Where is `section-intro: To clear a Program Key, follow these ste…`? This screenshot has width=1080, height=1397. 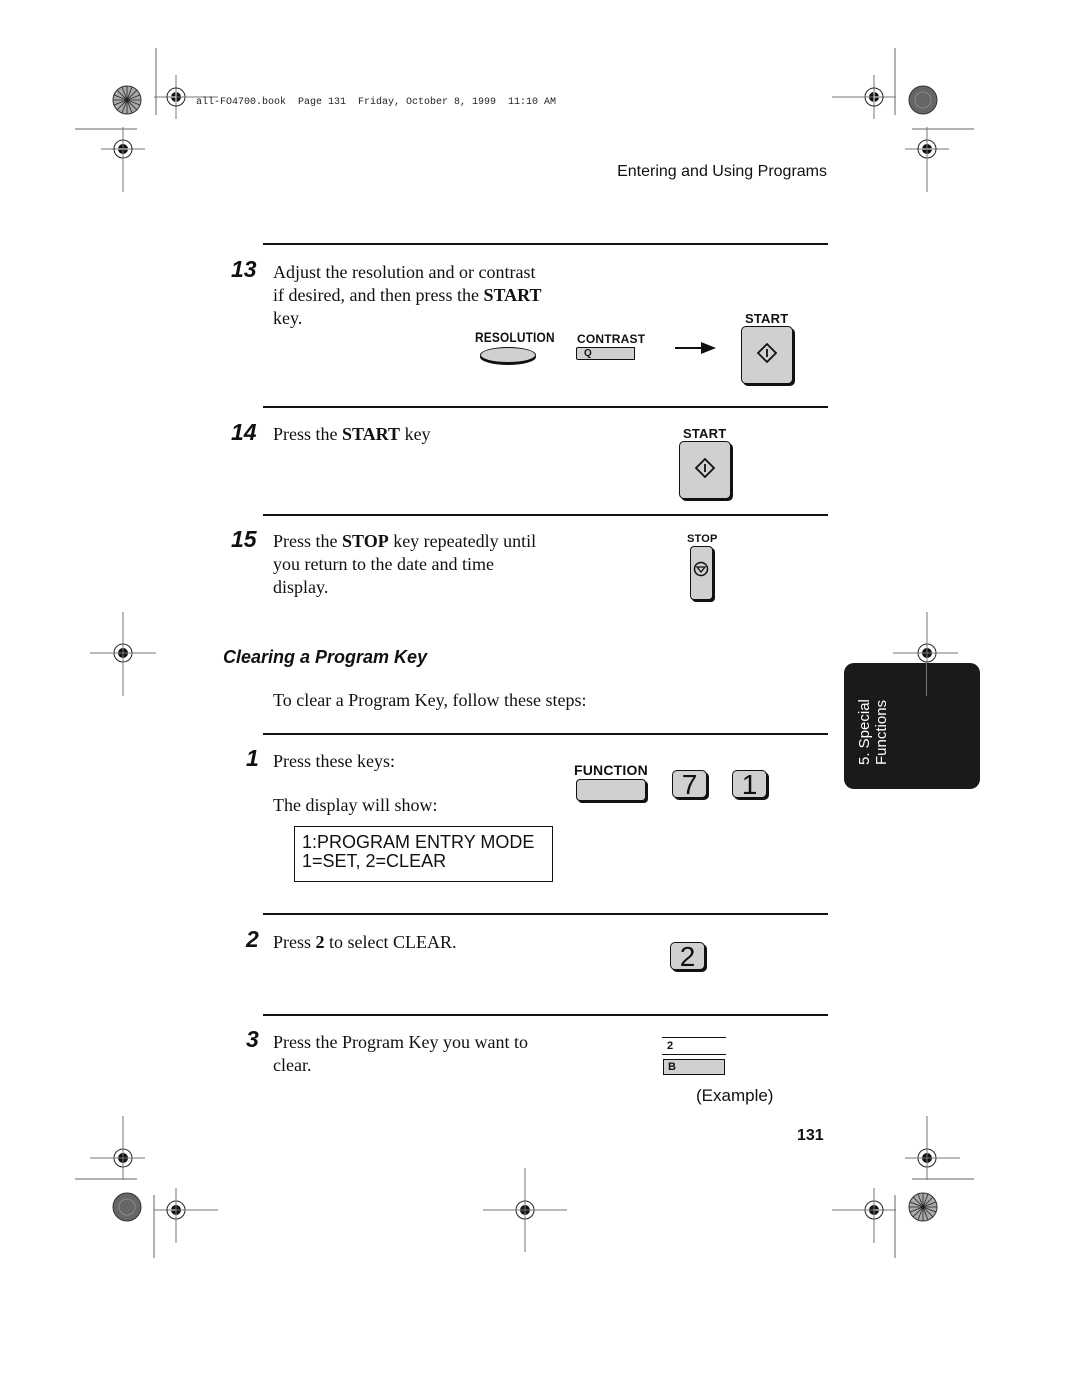 section-intro: To clear a Program Key, follow these ste… is located at coordinates (430, 700).